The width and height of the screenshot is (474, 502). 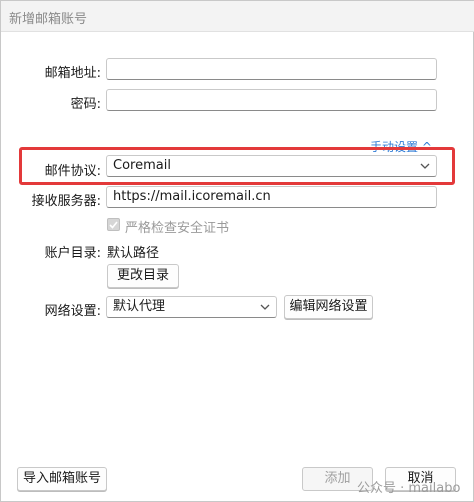 I want to click on network-value: 默认代理, so click(x=139, y=306).